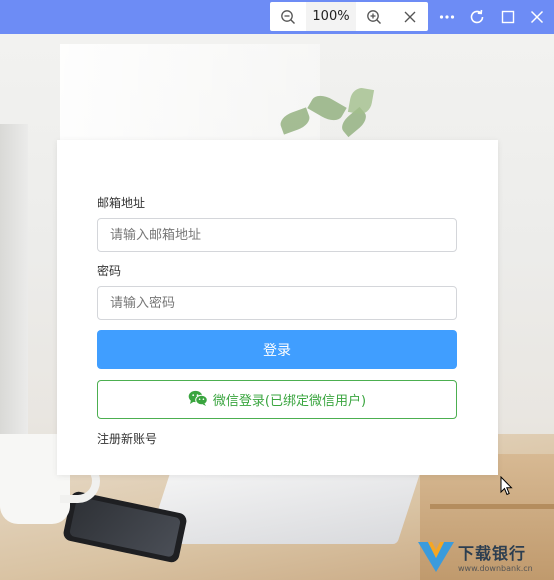 The height and width of the screenshot is (580, 554). What do you see at coordinates (410, 16) in the screenshot?
I see `close-zoom-icon` at bounding box center [410, 16].